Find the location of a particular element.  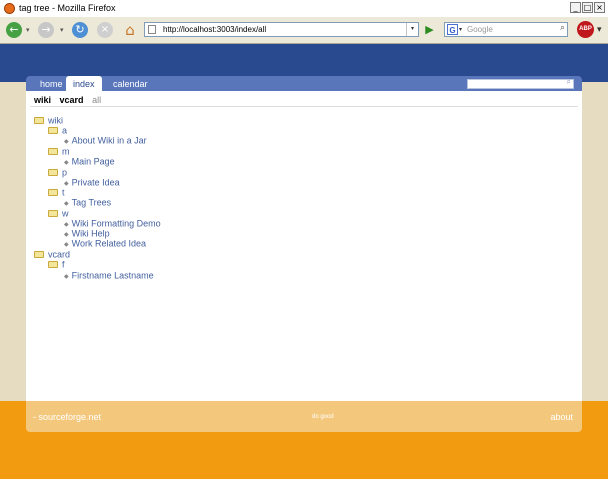

about-link: about is located at coordinates (561, 417).